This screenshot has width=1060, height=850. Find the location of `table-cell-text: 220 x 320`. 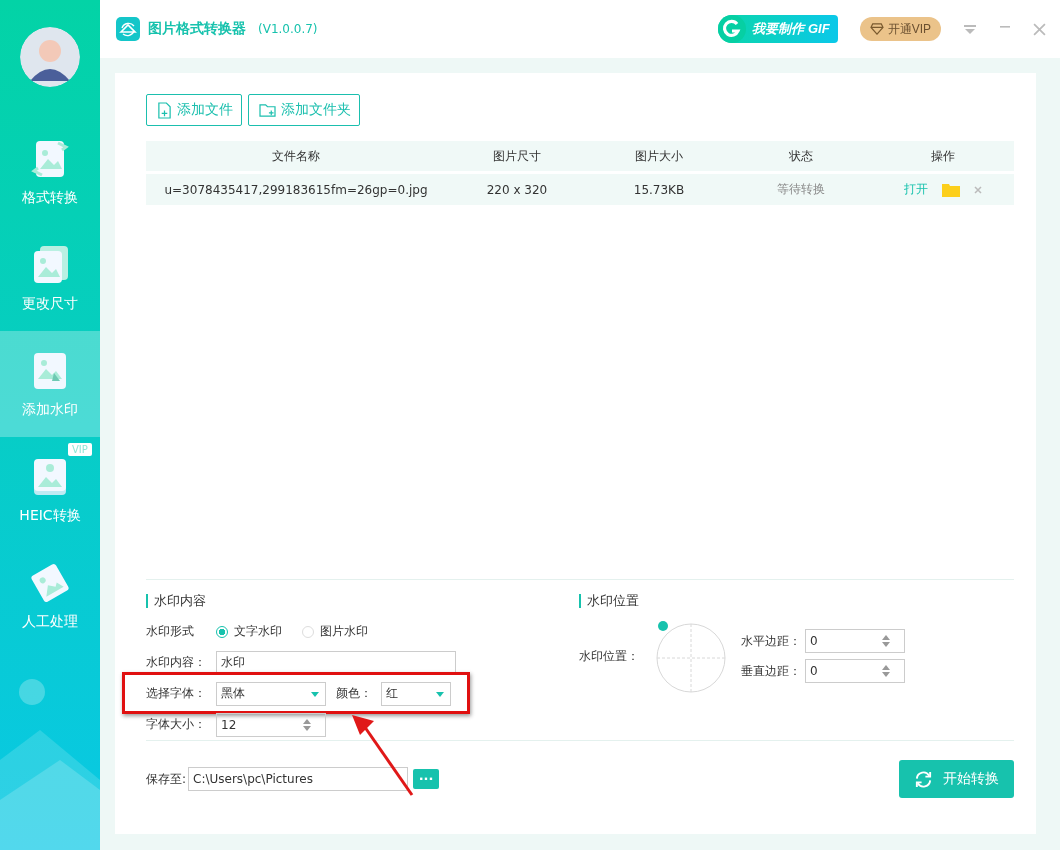

table-cell-text: 220 x 320 is located at coordinates (517, 189).